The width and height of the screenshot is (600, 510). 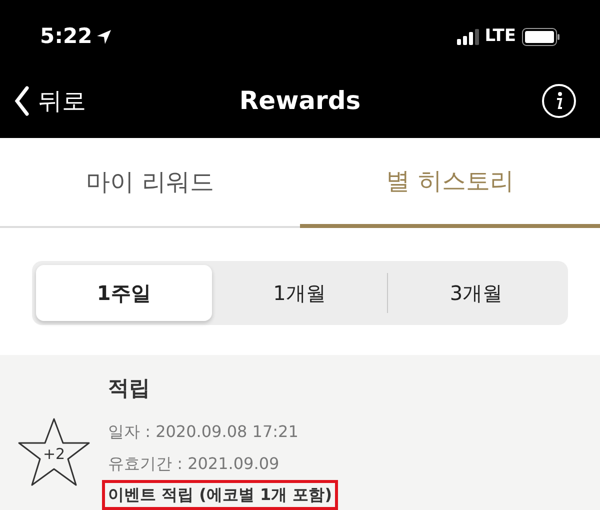 What do you see at coordinates (66, 36) in the screenshot?
I see `clock: 5:22` at bounding box center [66, 36].